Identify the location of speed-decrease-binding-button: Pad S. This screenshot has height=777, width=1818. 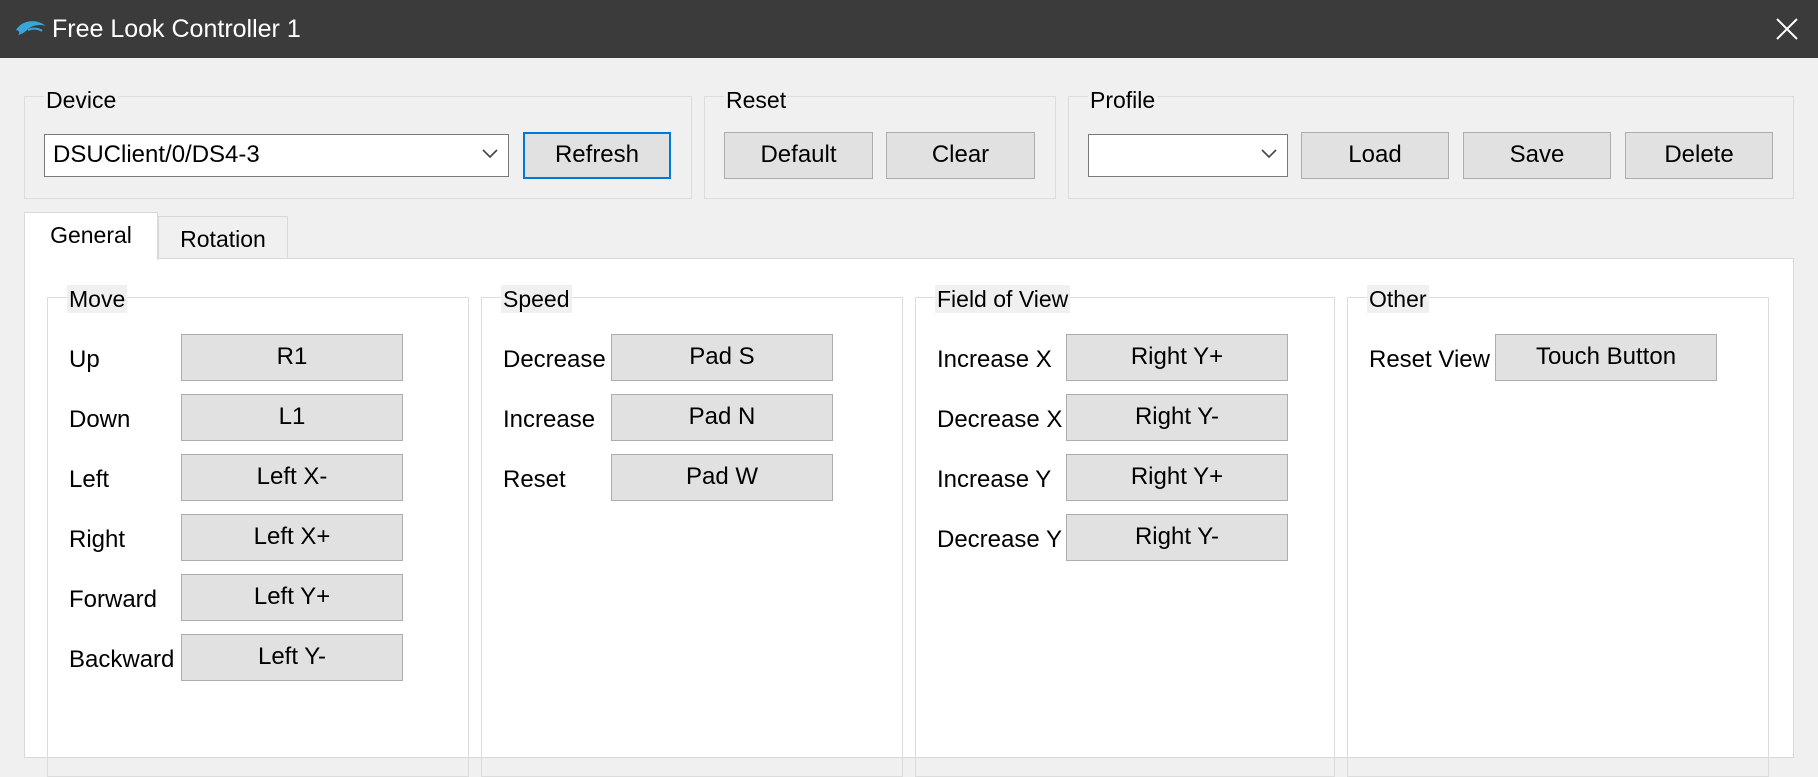
(722, 357).